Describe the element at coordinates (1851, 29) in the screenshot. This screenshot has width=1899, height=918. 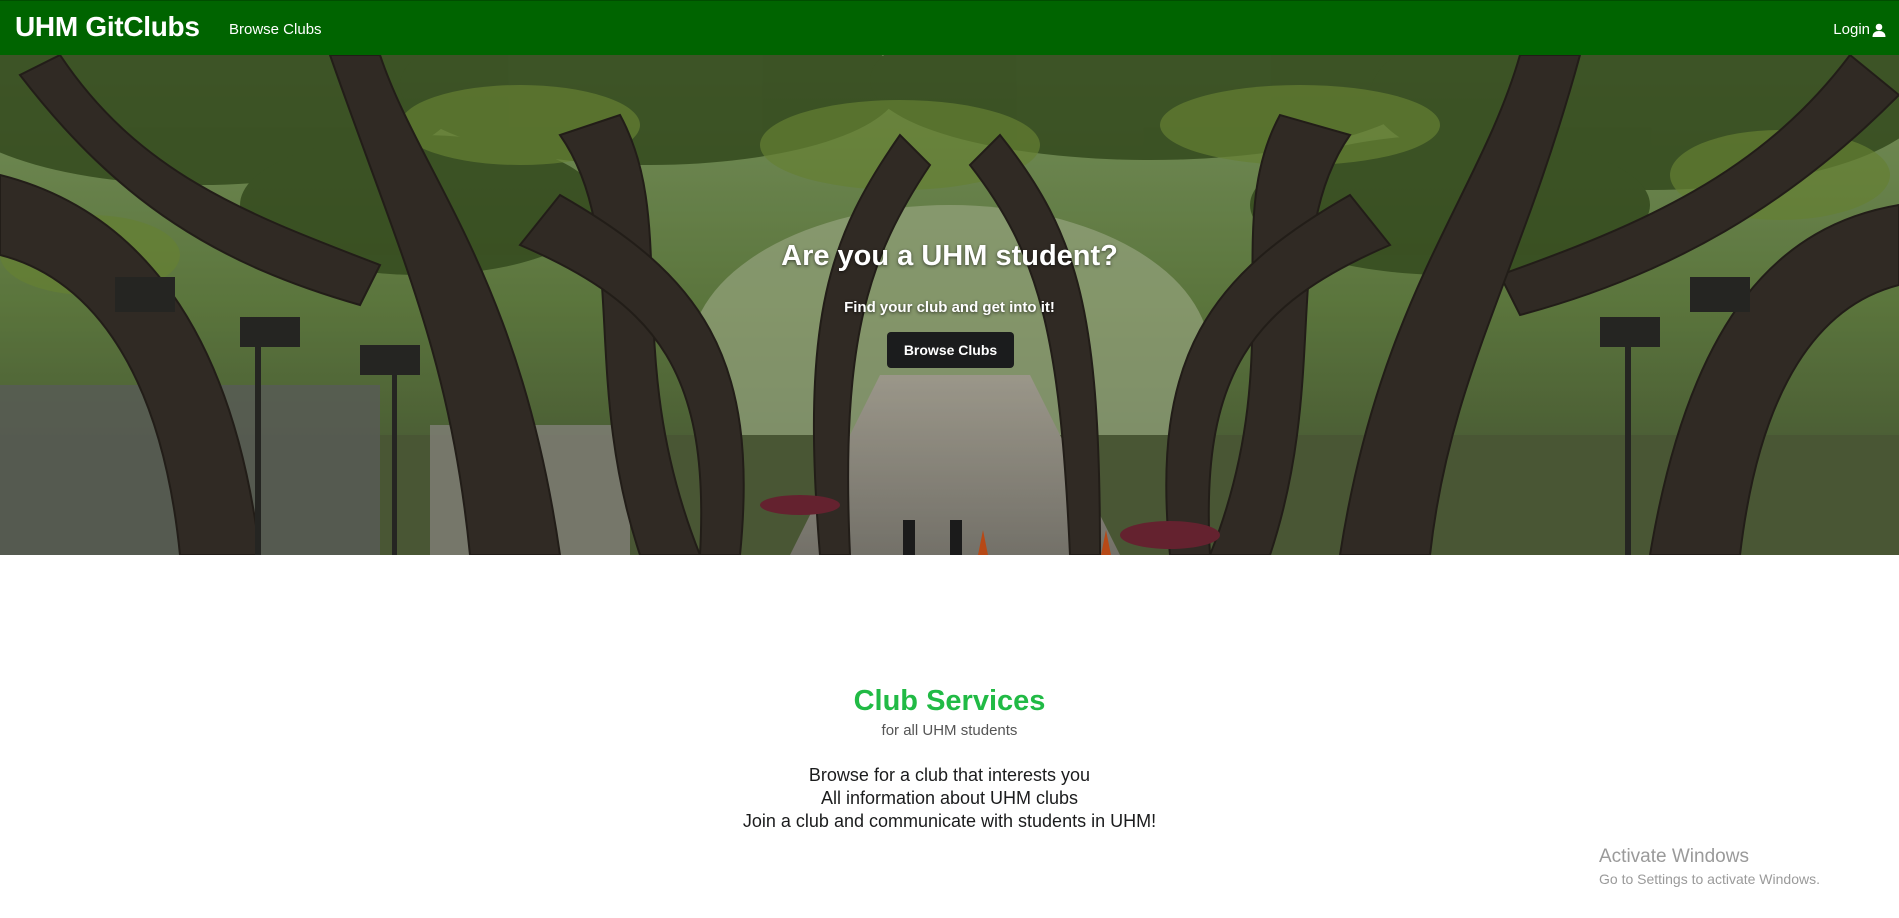
I see `login-label: Login` at that location.